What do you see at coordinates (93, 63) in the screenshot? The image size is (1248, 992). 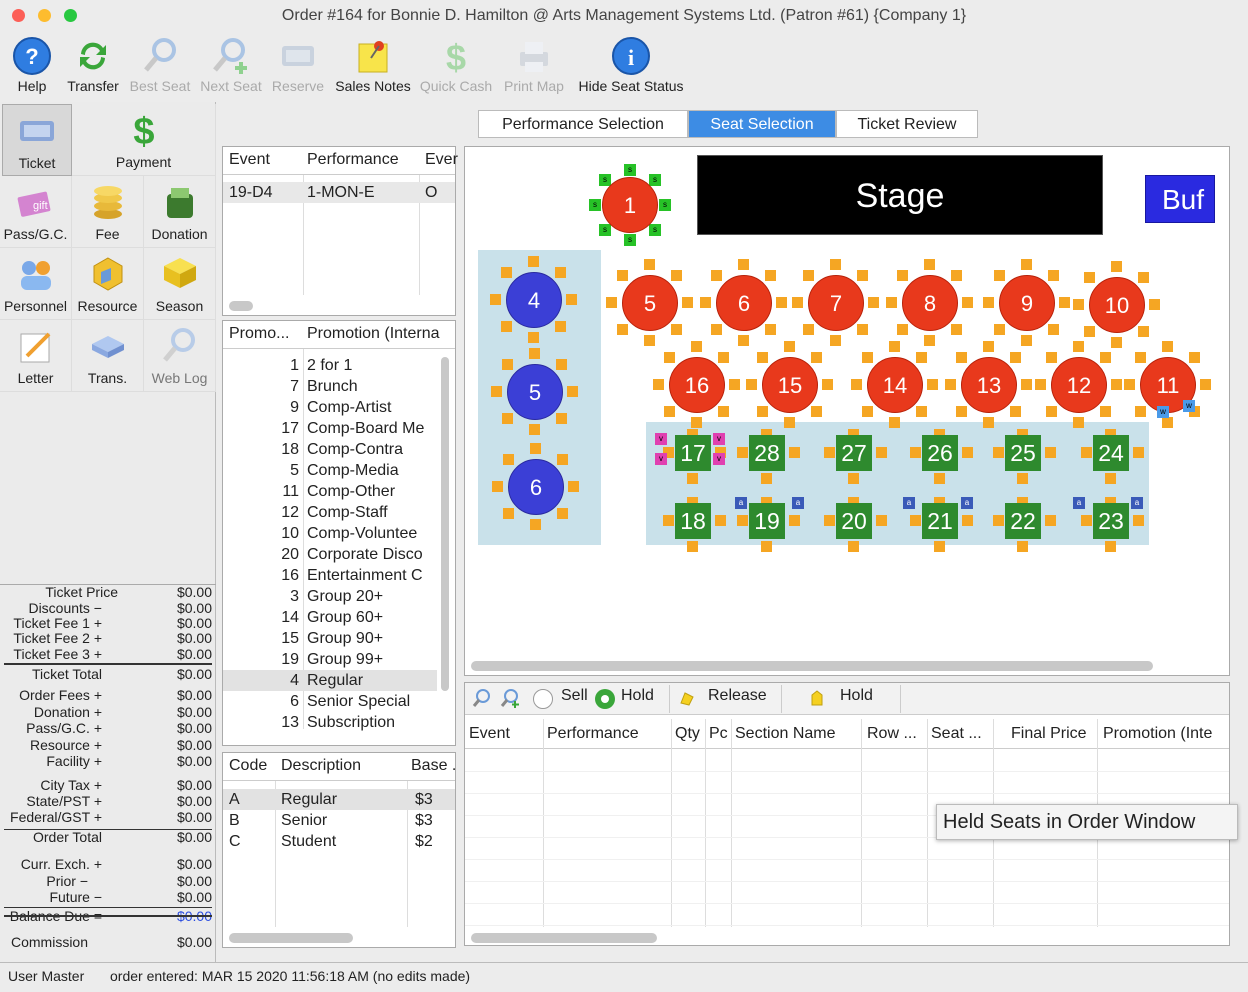 I see `transfer-button: Transfer` at bounding box center [93, 63].